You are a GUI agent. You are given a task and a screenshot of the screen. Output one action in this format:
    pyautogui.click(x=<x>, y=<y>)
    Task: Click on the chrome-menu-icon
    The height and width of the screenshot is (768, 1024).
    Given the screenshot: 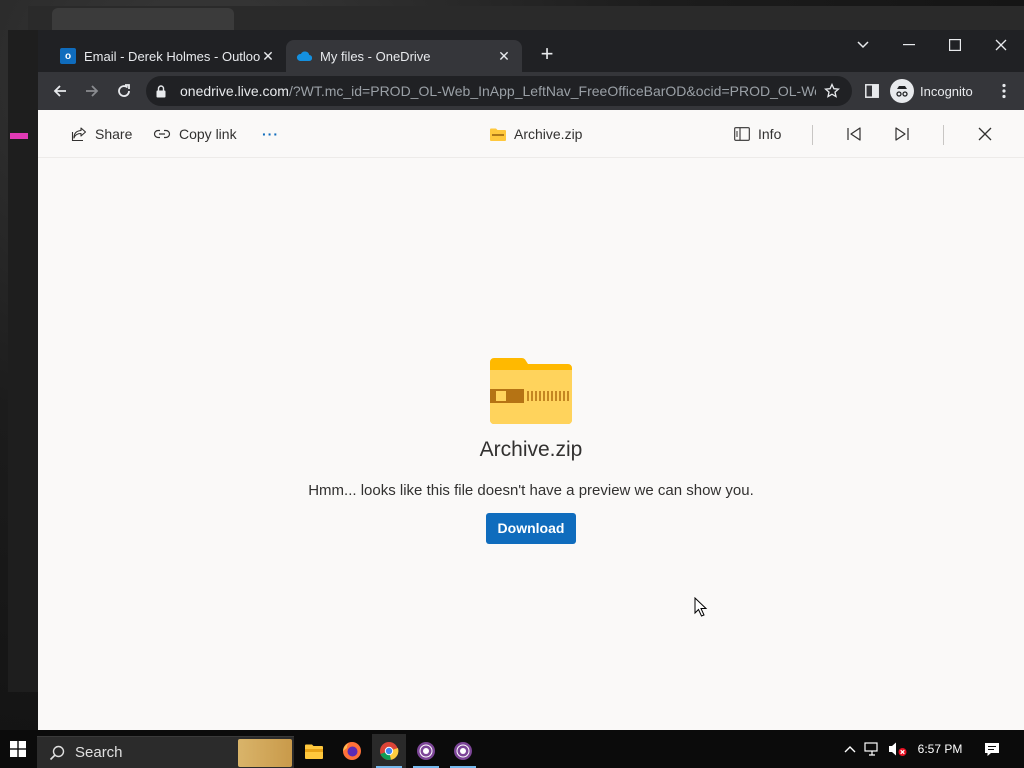 What is the action you would take?
    pyautogui.click(x=1004, y=91)
    